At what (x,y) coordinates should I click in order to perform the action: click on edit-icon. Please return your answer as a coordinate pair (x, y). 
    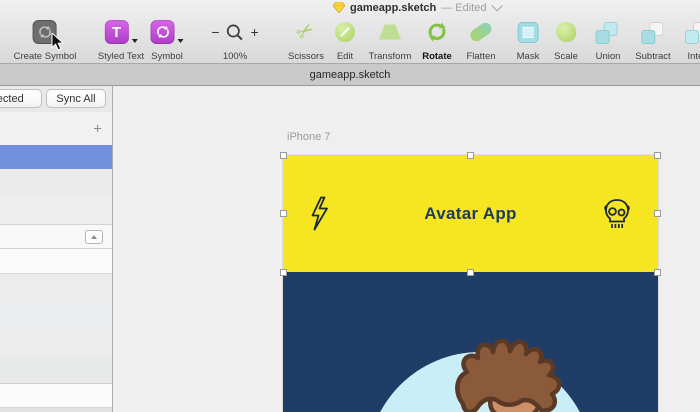
    Looking at the image, I should click on (345, 32).